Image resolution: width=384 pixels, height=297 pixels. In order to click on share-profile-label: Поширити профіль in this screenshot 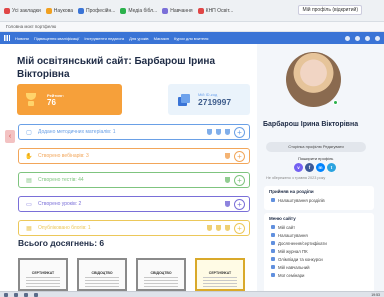, I will do `click(316, 158)`.